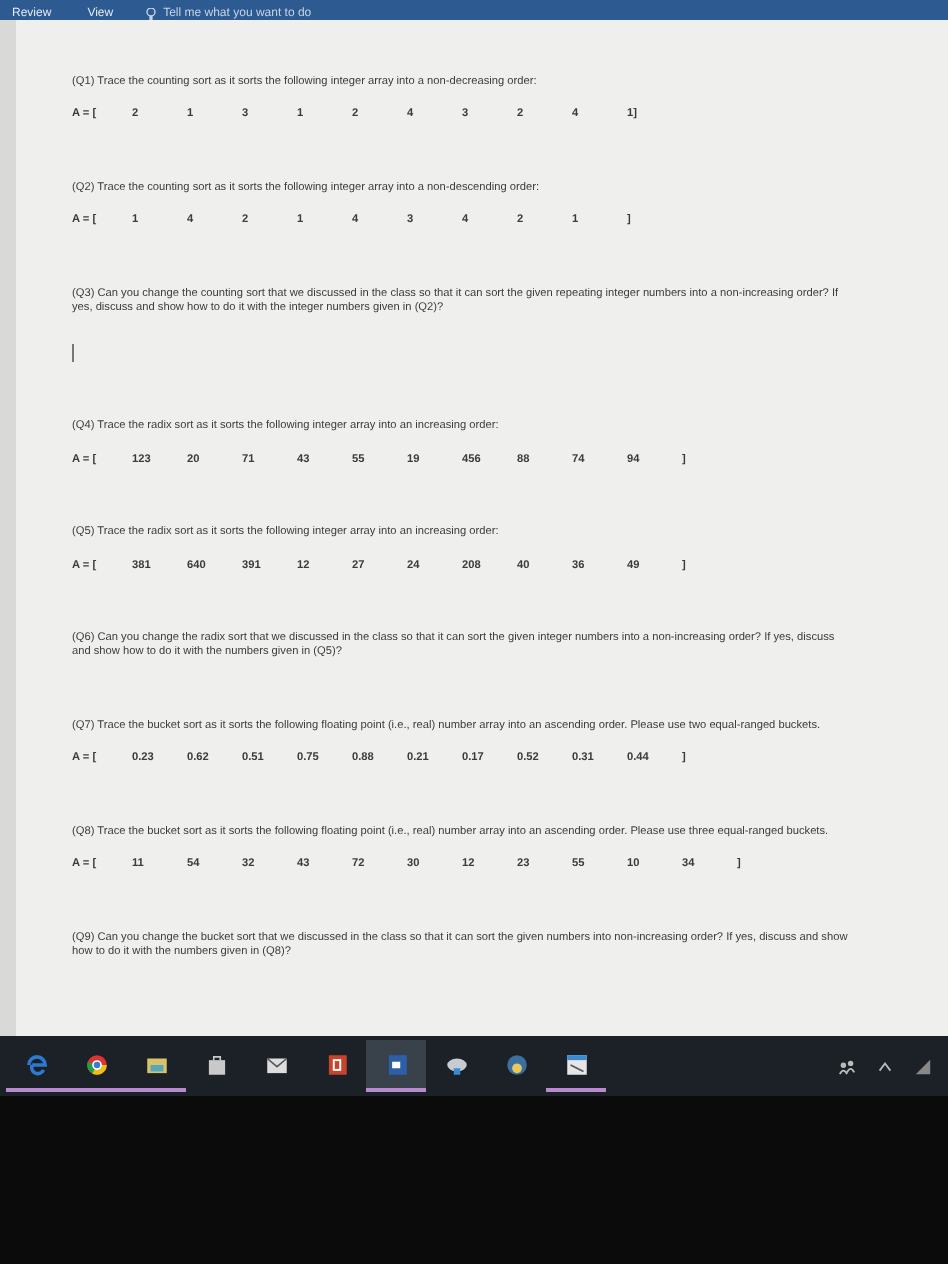  I want to click on document-icon, so click(396, 1064).